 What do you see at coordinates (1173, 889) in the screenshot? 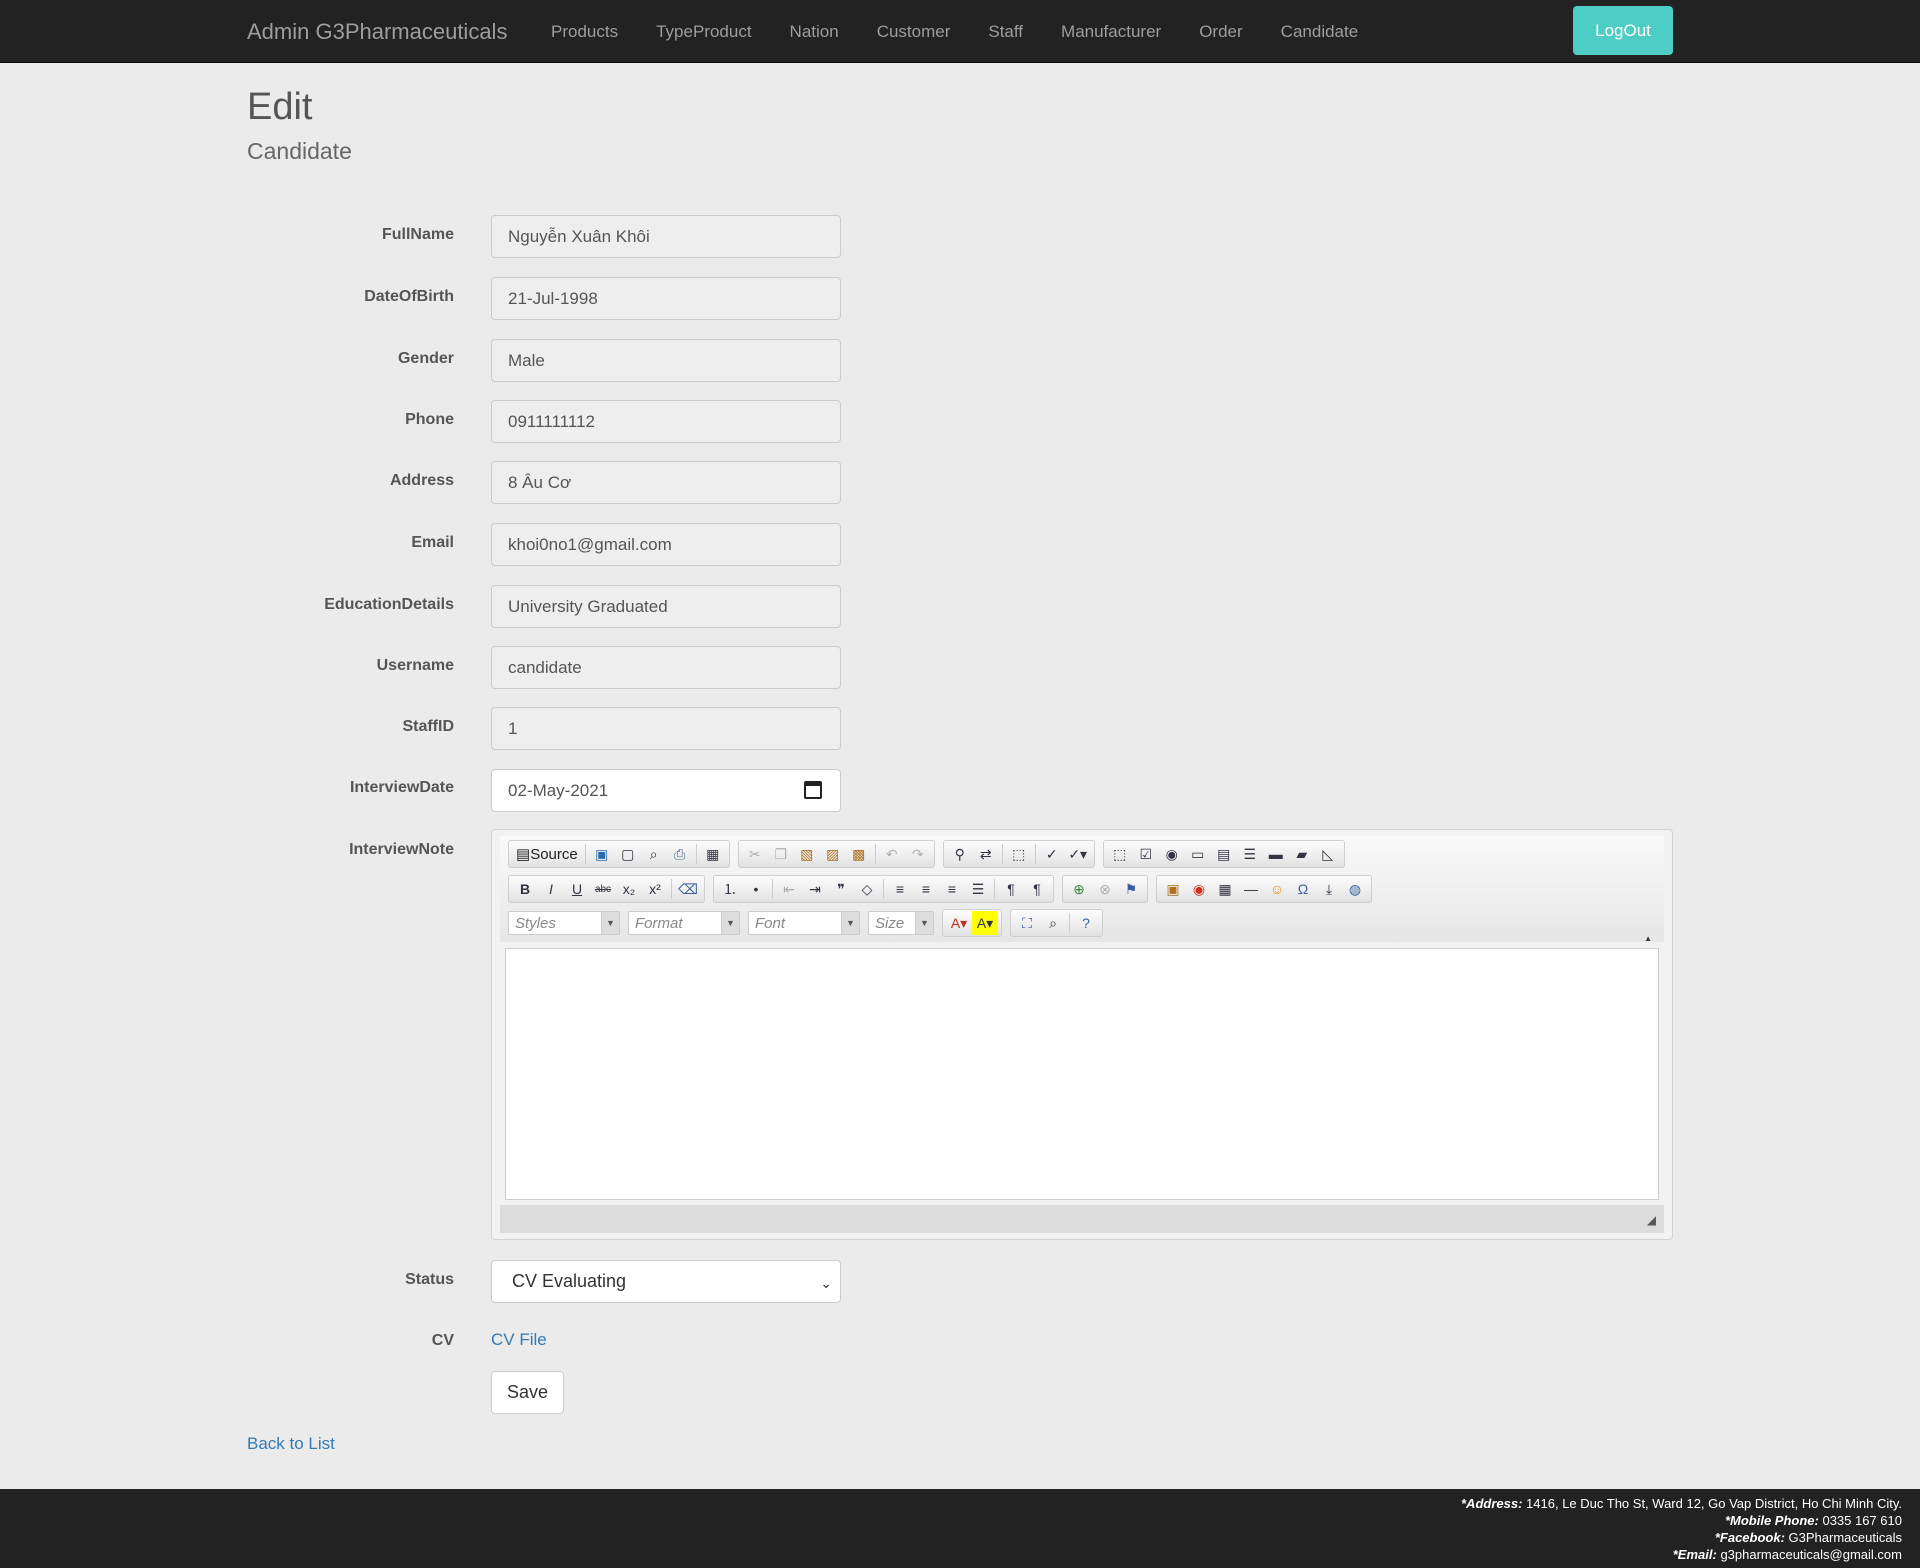
I see `image-icon: ▣` at bounding box center [1173, 889].